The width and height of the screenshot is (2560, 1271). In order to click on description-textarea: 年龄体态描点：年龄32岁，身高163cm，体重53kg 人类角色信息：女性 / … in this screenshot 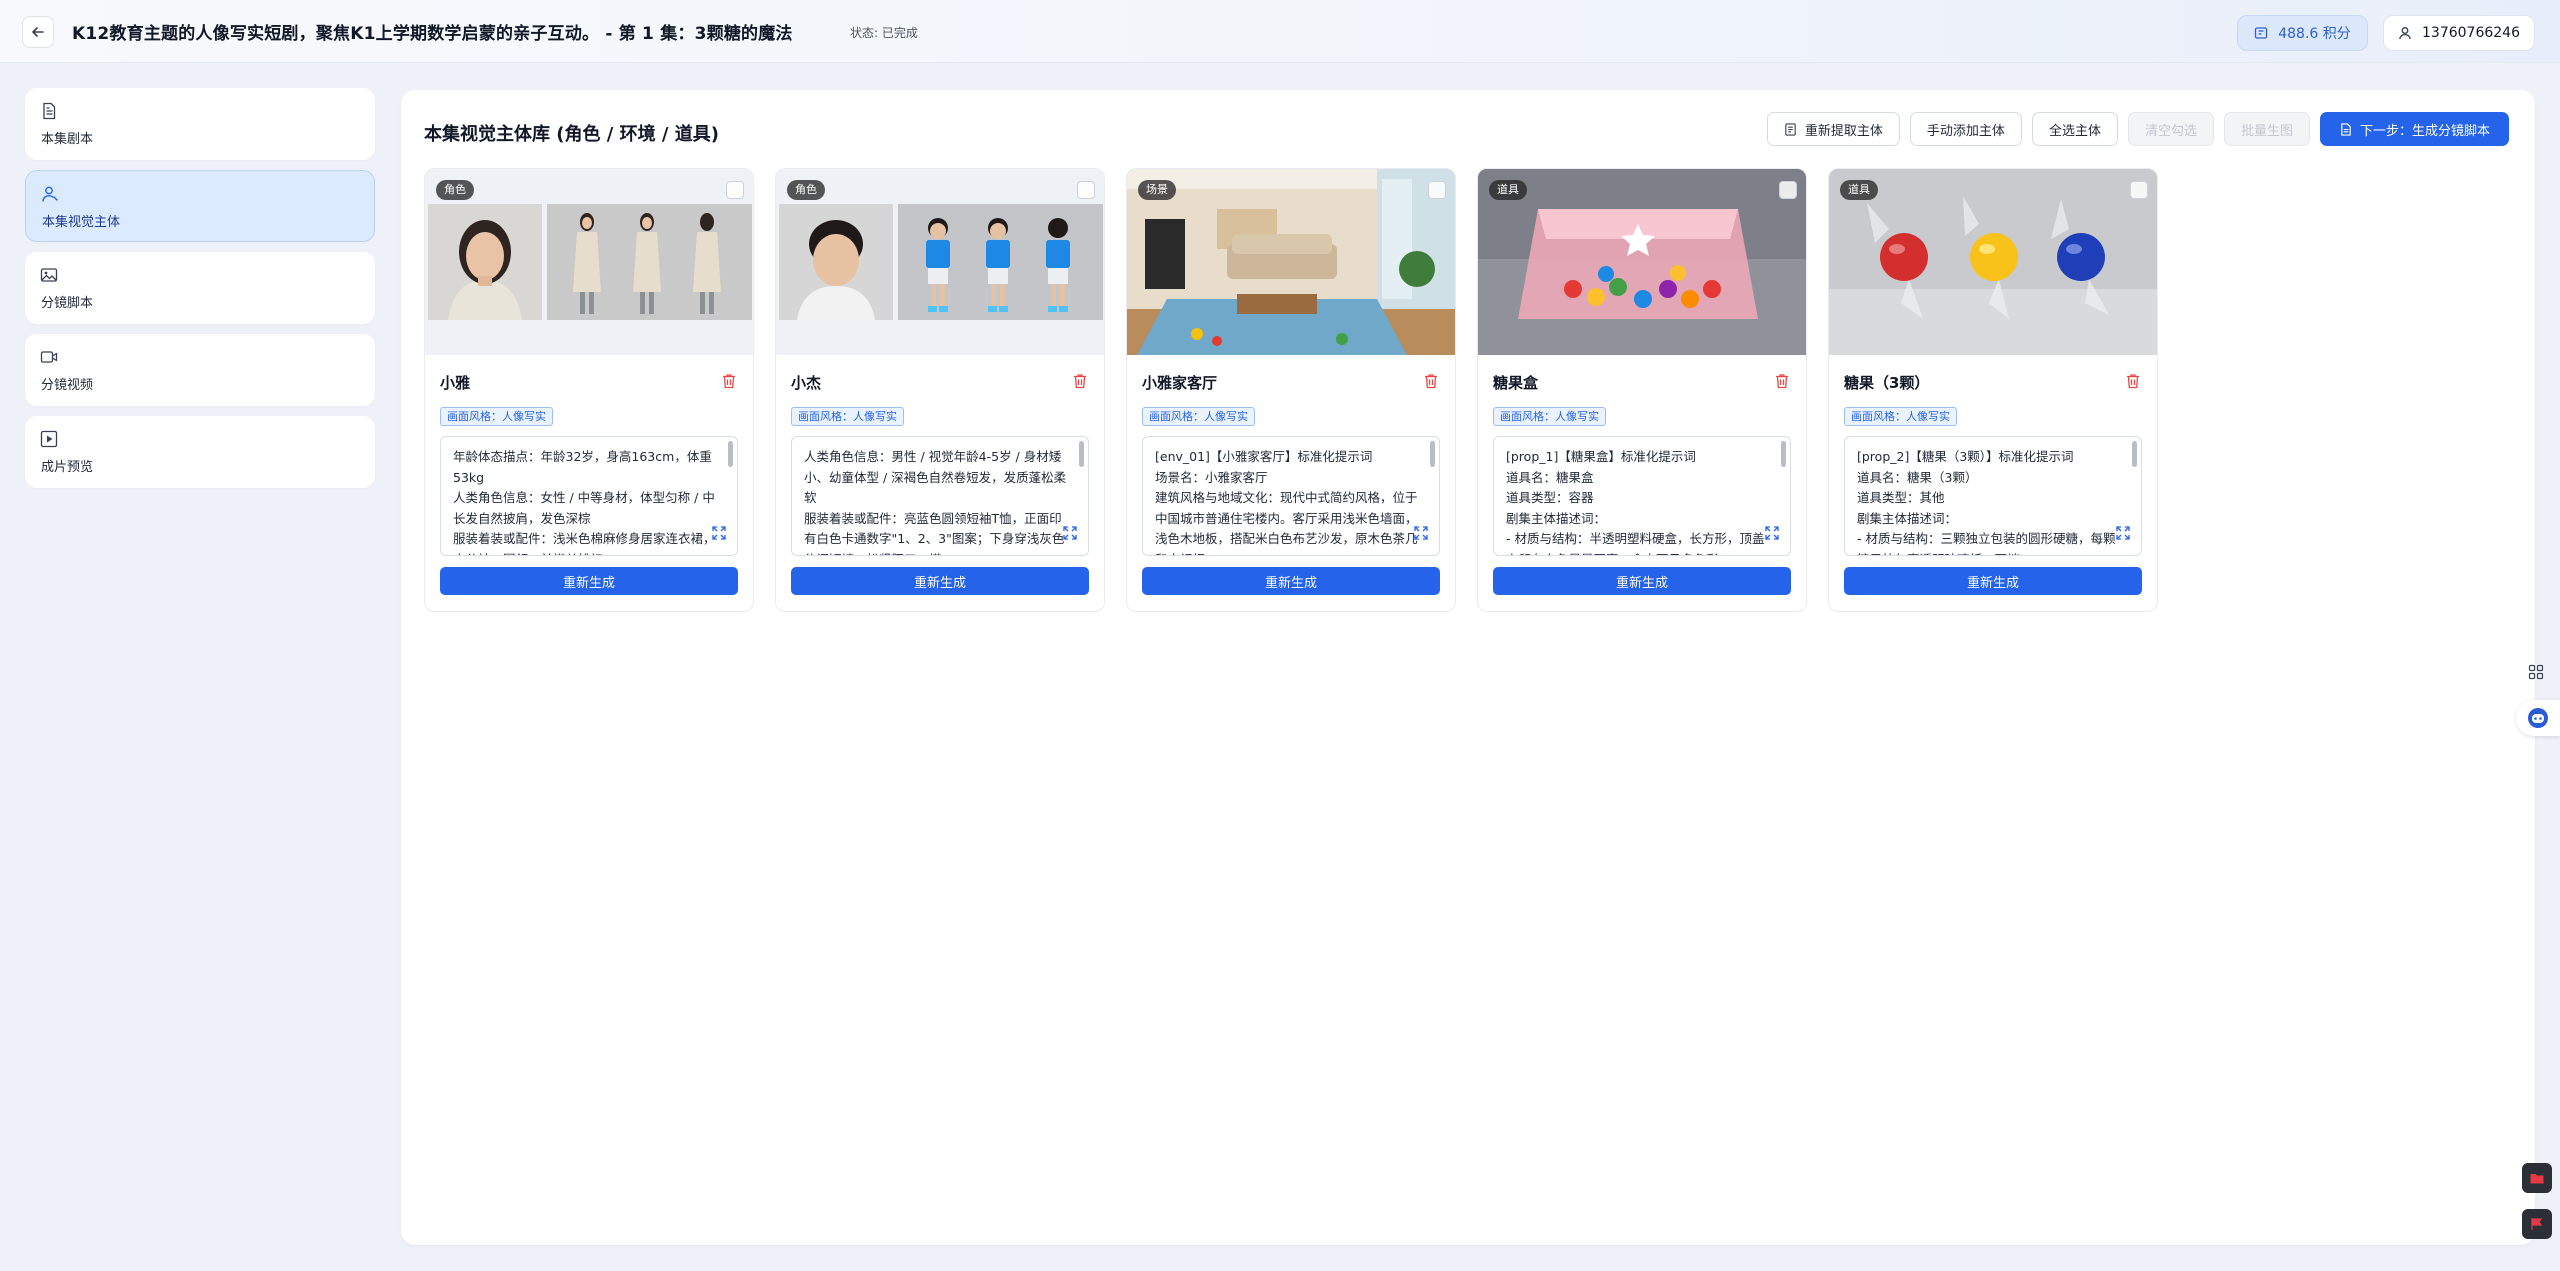, I will do `click(589, 496)`.